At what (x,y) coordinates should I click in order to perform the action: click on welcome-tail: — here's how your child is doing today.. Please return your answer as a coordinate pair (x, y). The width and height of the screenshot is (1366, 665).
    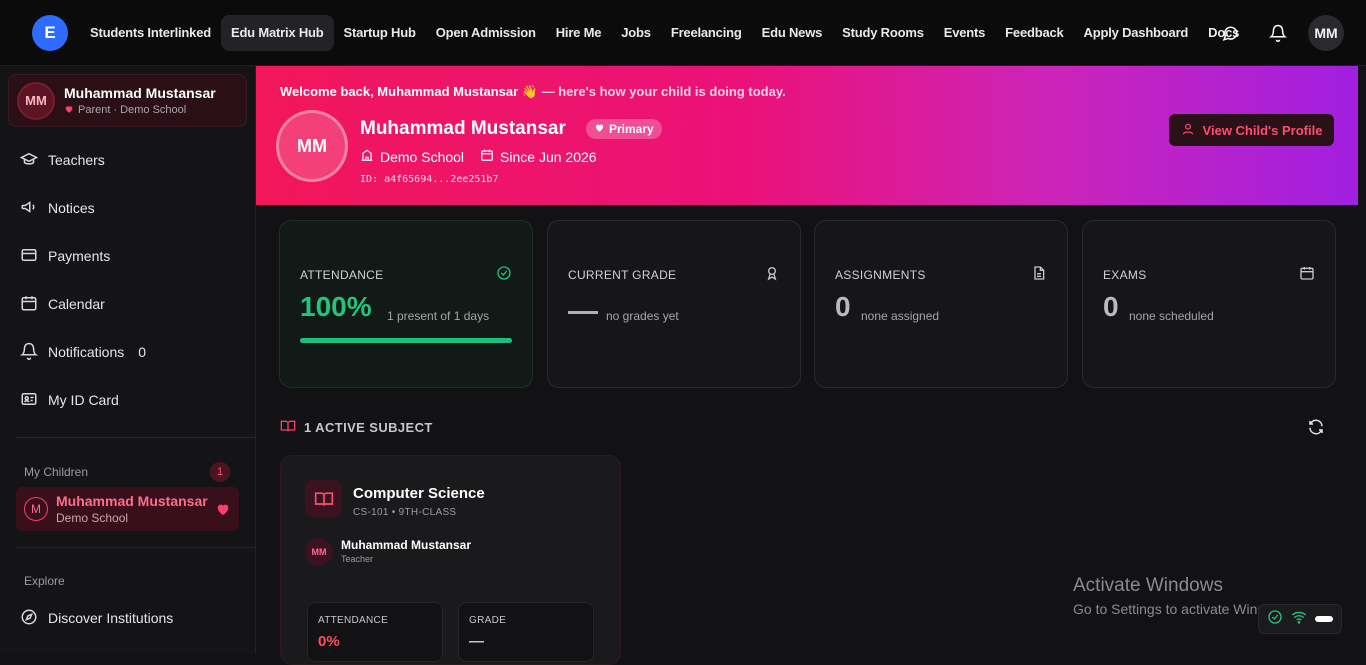
    Looking at the image, I should click on (663, 91).